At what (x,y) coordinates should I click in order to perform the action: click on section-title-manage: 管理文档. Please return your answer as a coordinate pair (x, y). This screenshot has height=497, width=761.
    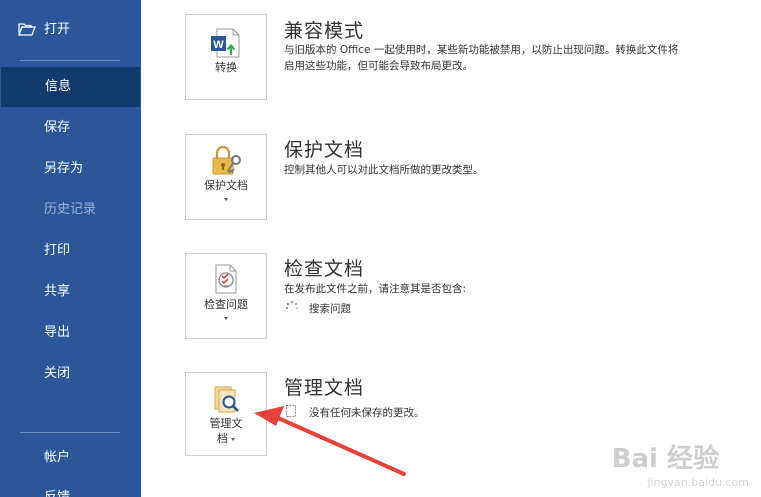
    Looking at the image, I should click on (324, 388).